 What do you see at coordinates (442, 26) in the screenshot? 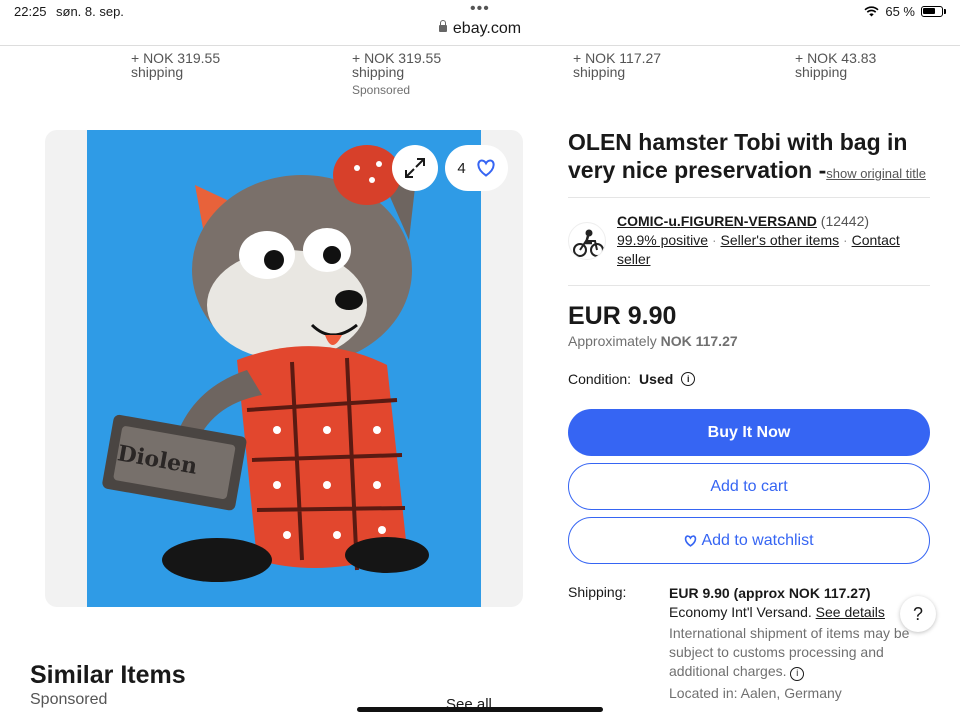
I see `lock-icon` at bounding box center [442, 26].